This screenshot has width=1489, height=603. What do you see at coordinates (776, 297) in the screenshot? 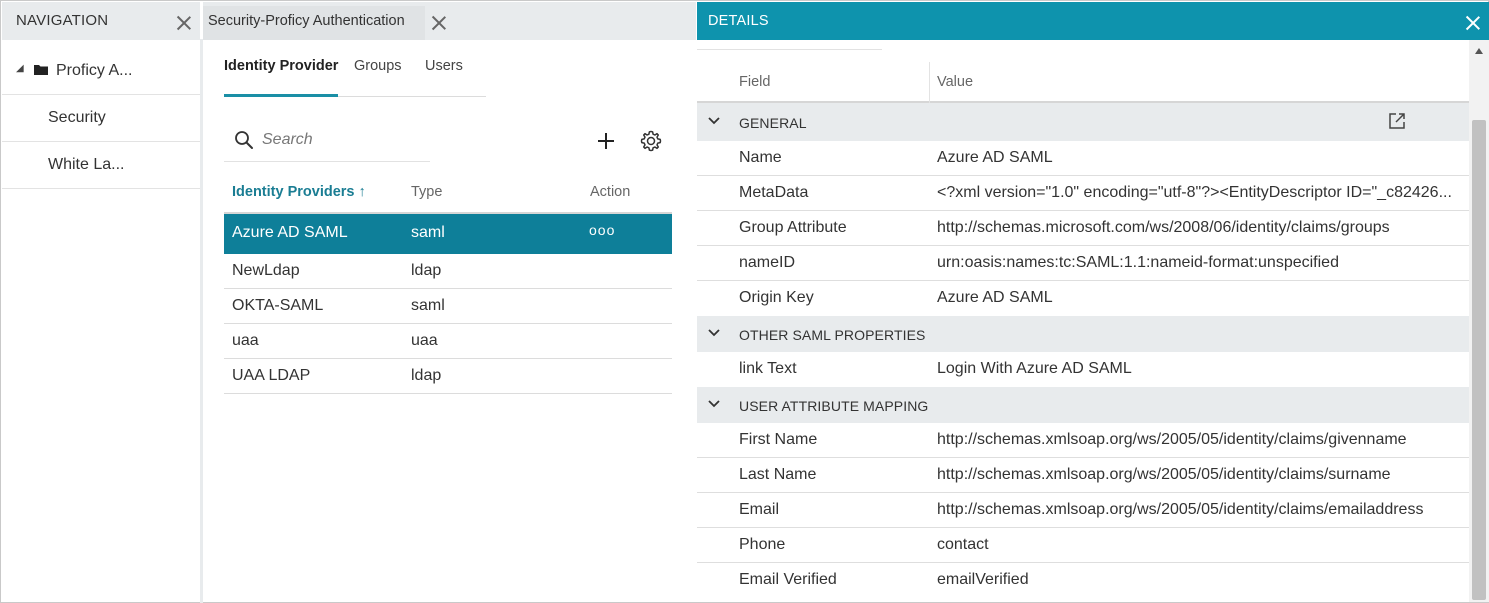
I see `field-label: Origin Key` at bounding box center [776, 297].